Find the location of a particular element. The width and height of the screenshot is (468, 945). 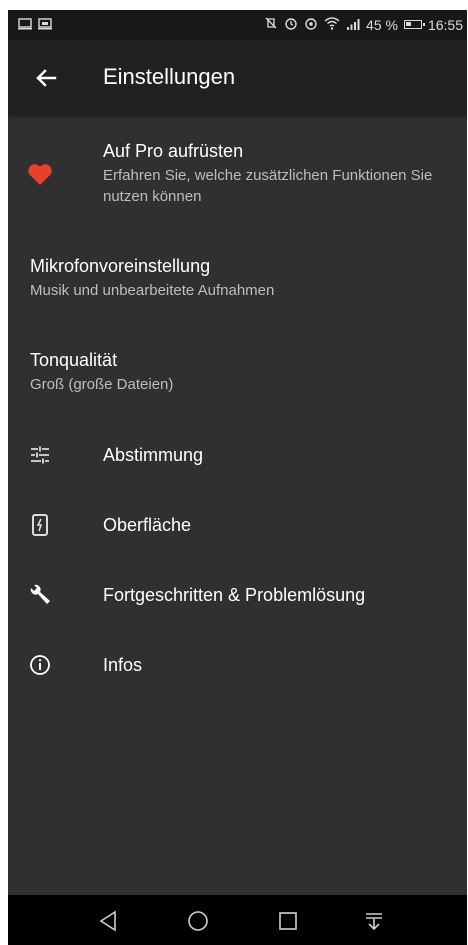

settings-item-advanced: Fortgeschritten & Problemlösung is located at coordinates (237, 595).